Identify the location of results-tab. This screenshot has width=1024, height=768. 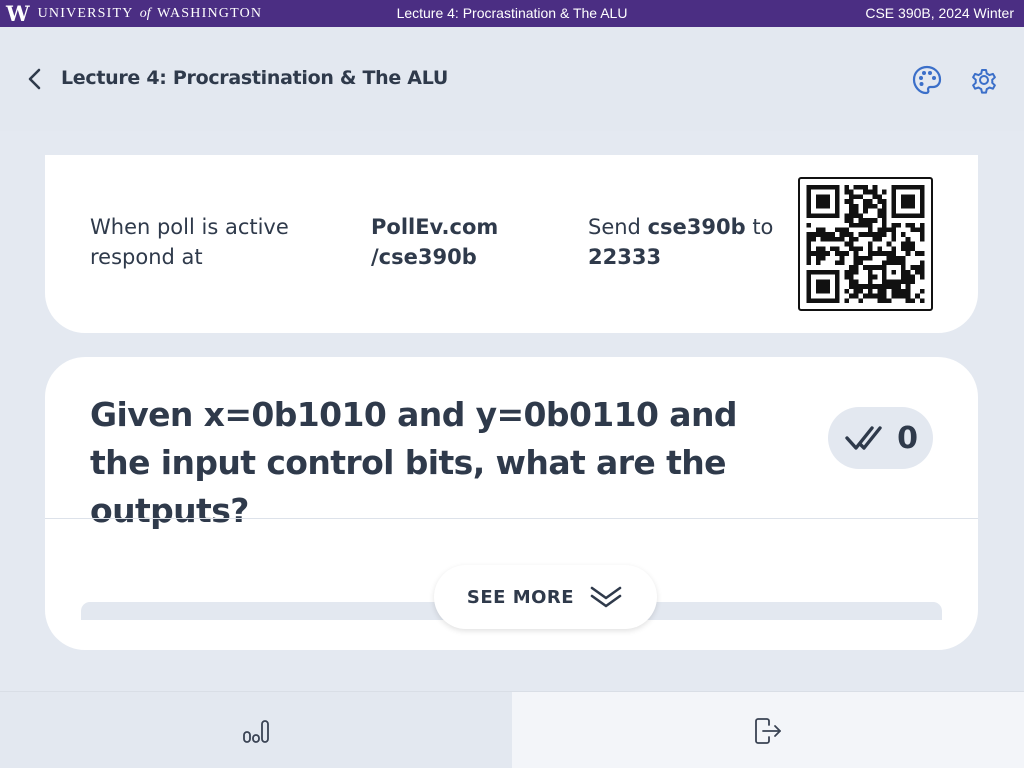
(256, 730).